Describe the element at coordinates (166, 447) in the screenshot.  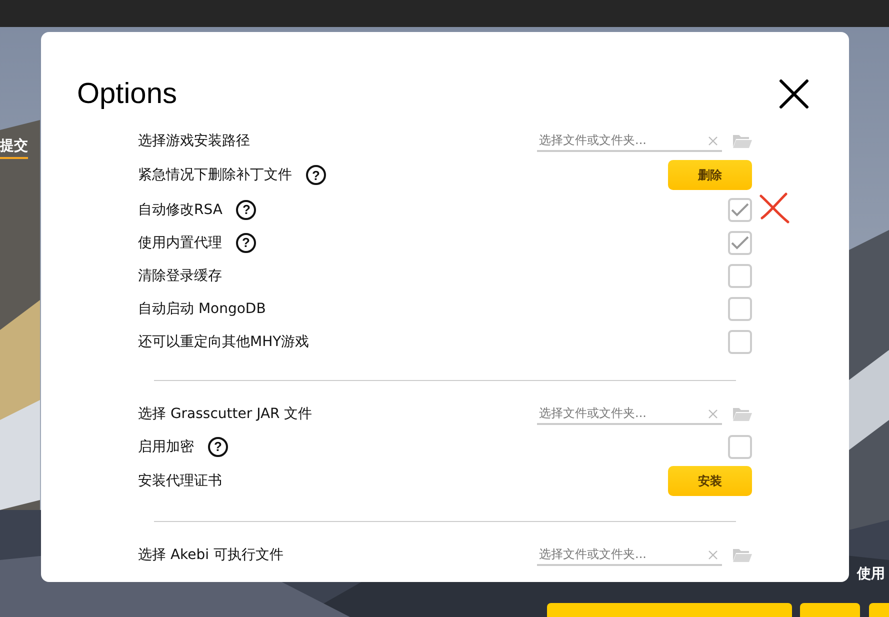
I see `option-label: 启用加密` at that location.